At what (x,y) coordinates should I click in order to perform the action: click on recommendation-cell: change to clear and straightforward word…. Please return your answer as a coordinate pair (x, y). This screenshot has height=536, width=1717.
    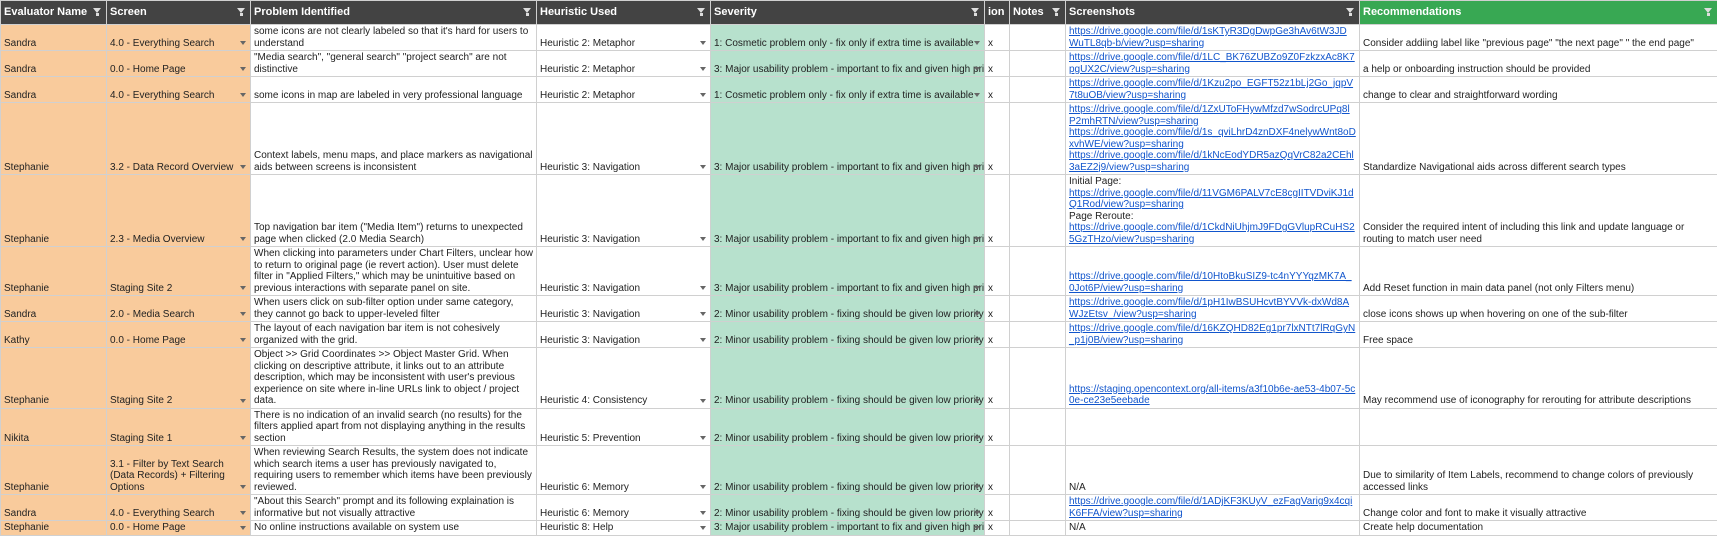
    Looking at the image, I should click on (1538, 90).